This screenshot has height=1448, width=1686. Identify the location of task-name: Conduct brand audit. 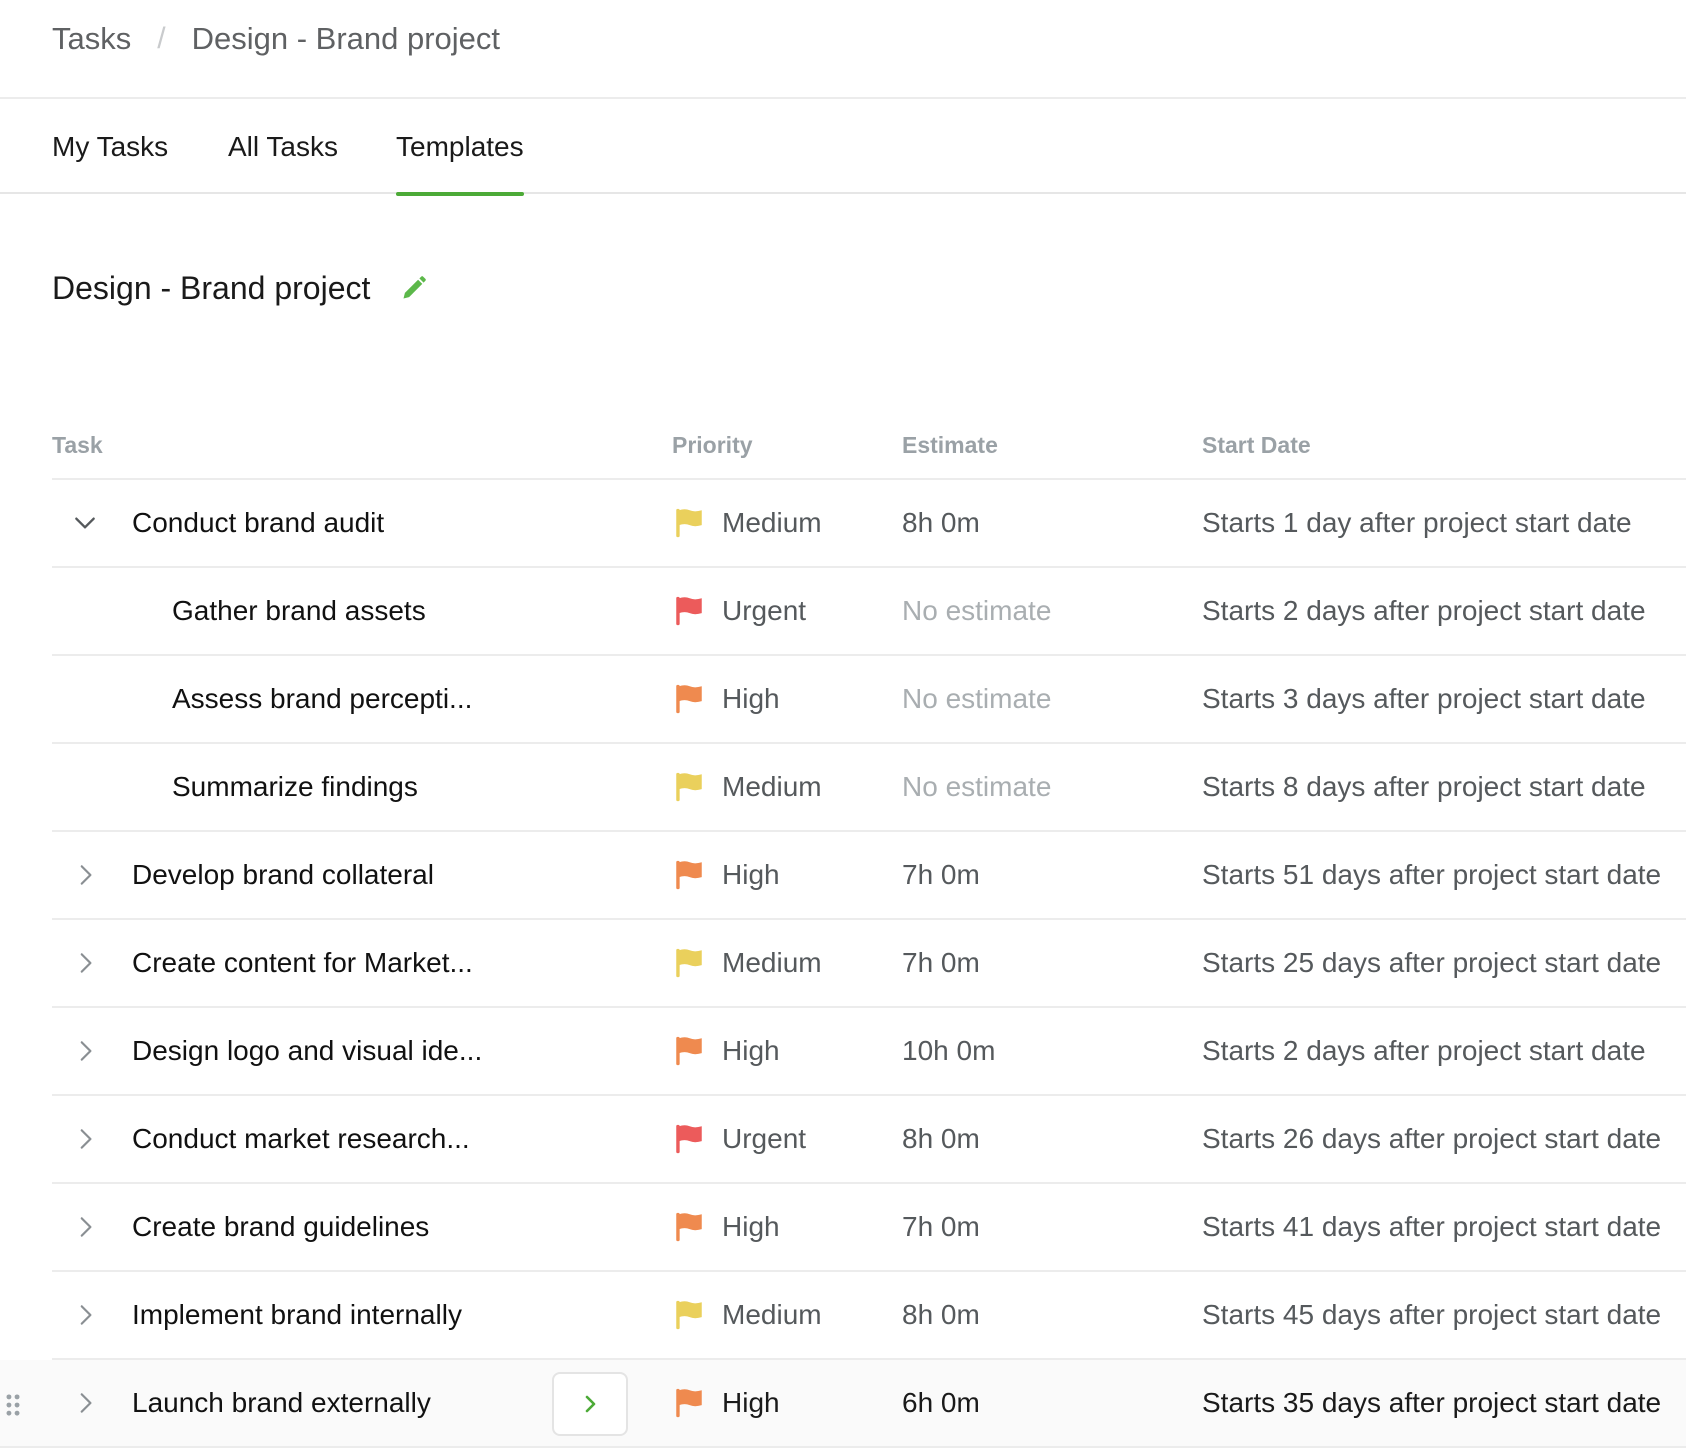
(258, 523).